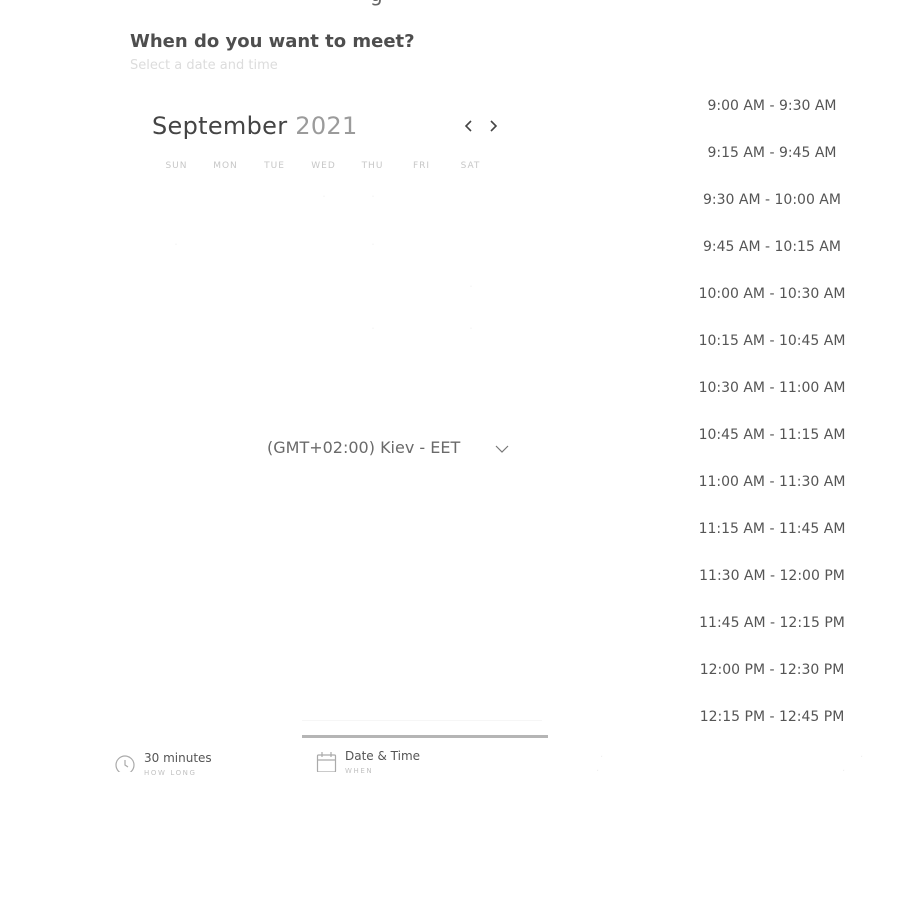 Image resolution: width=900 pixels, height=900 pixels. I want to click on calendar-month-title: September 2021, so click(255, 126).